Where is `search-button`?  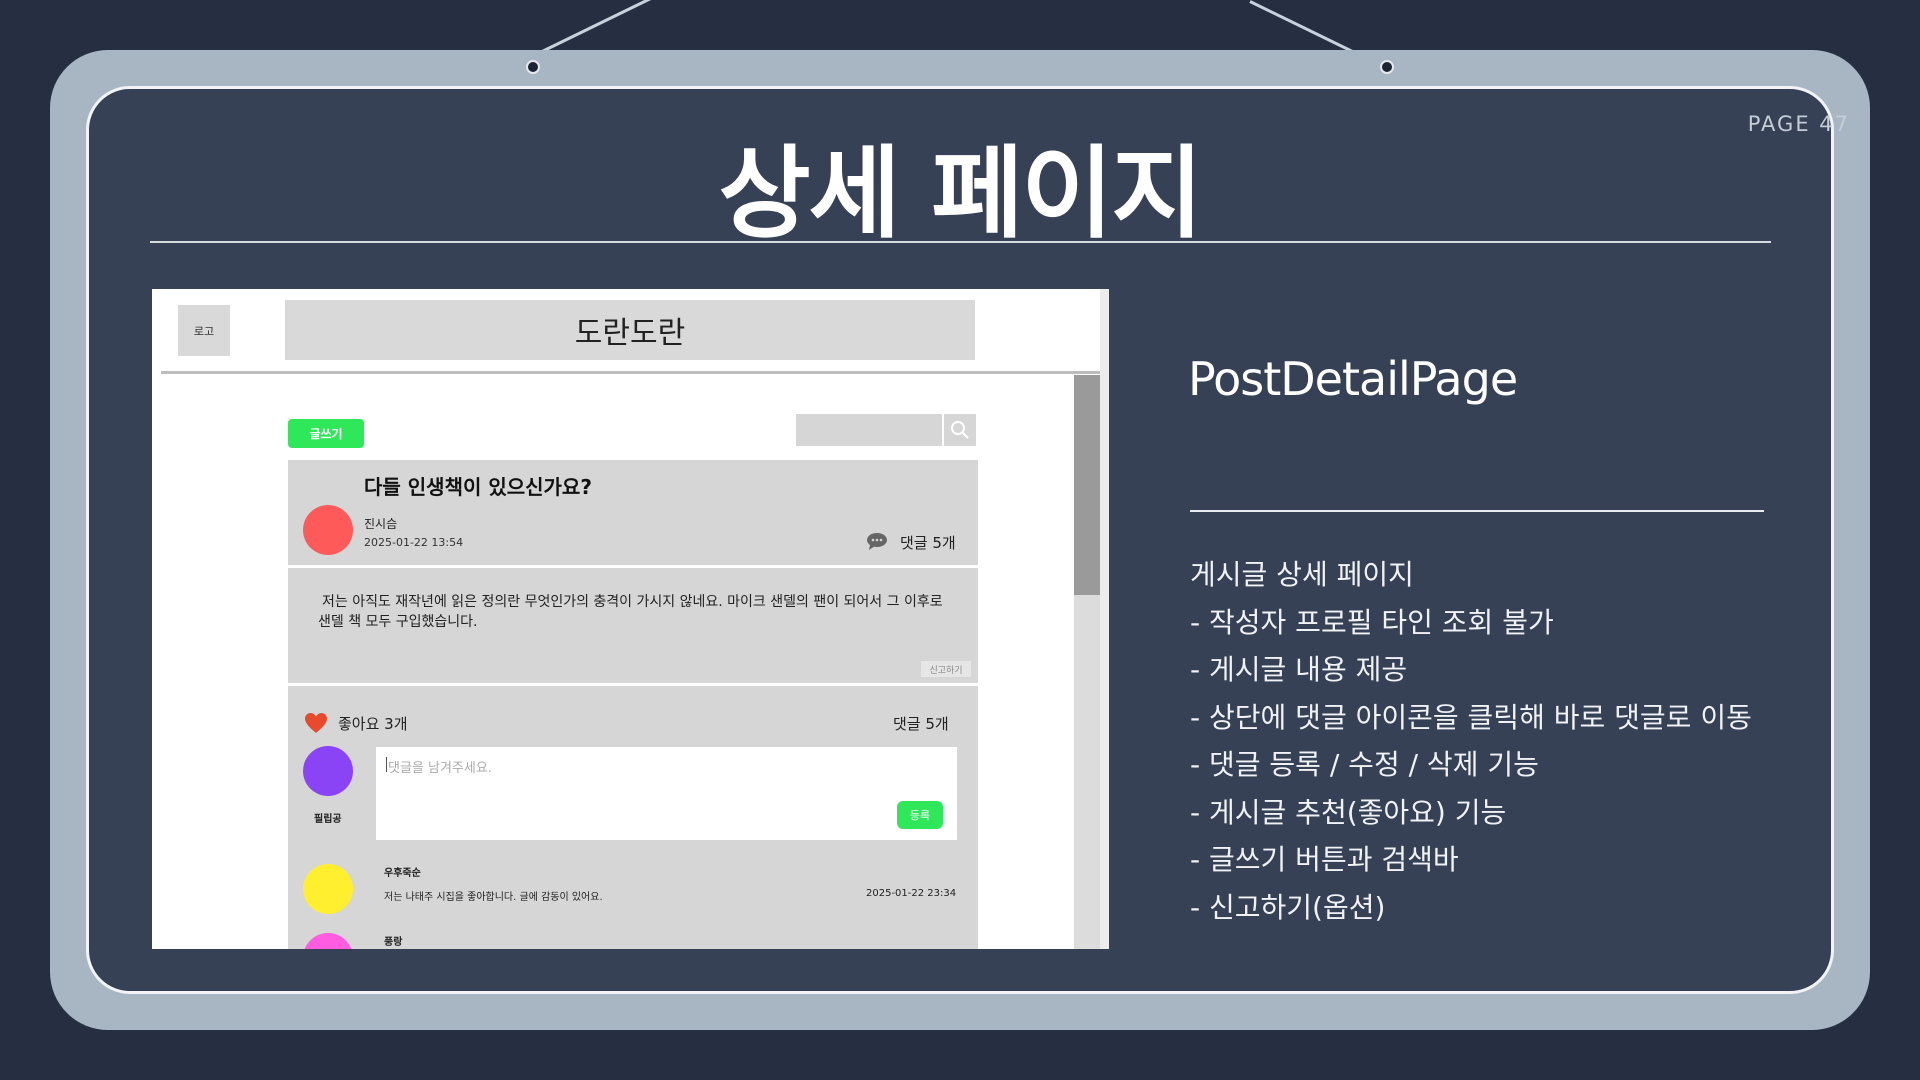 search-button is located at coordinates (959, 430).